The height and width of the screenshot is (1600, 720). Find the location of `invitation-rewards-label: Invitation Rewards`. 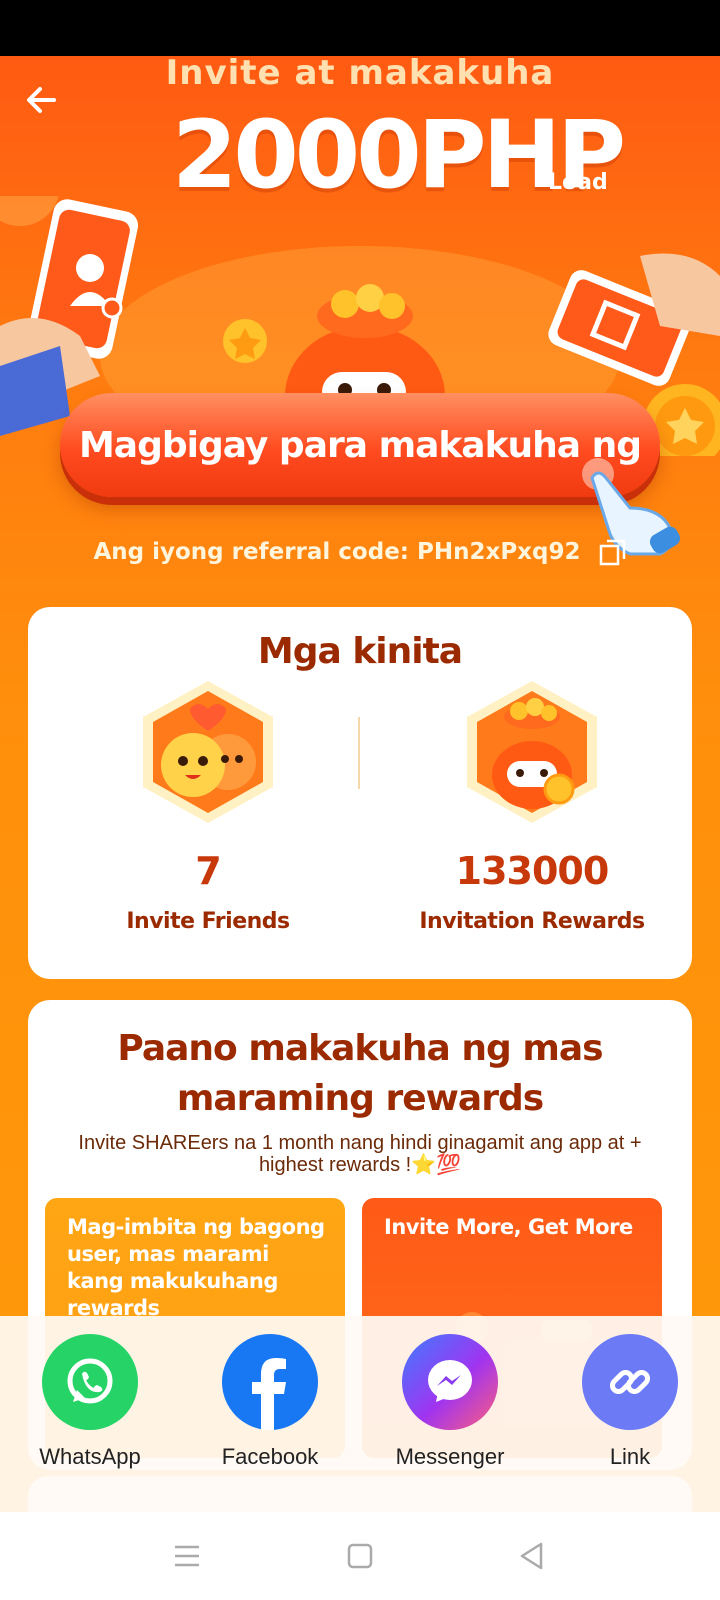

invitation-rewards-label: Invitation Rewards is located at coordinates (532, 921).